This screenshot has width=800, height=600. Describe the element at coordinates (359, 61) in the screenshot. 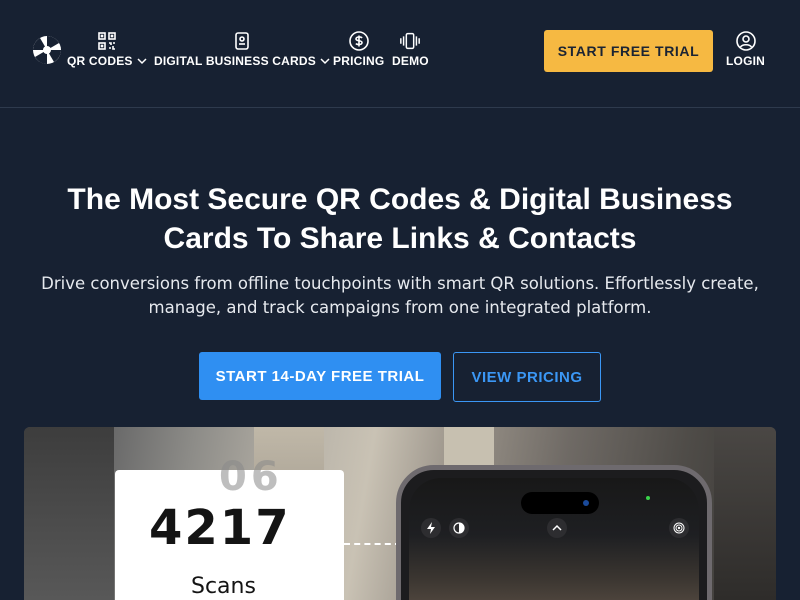

I see `nav-pricing-label: PRICING` at that location.